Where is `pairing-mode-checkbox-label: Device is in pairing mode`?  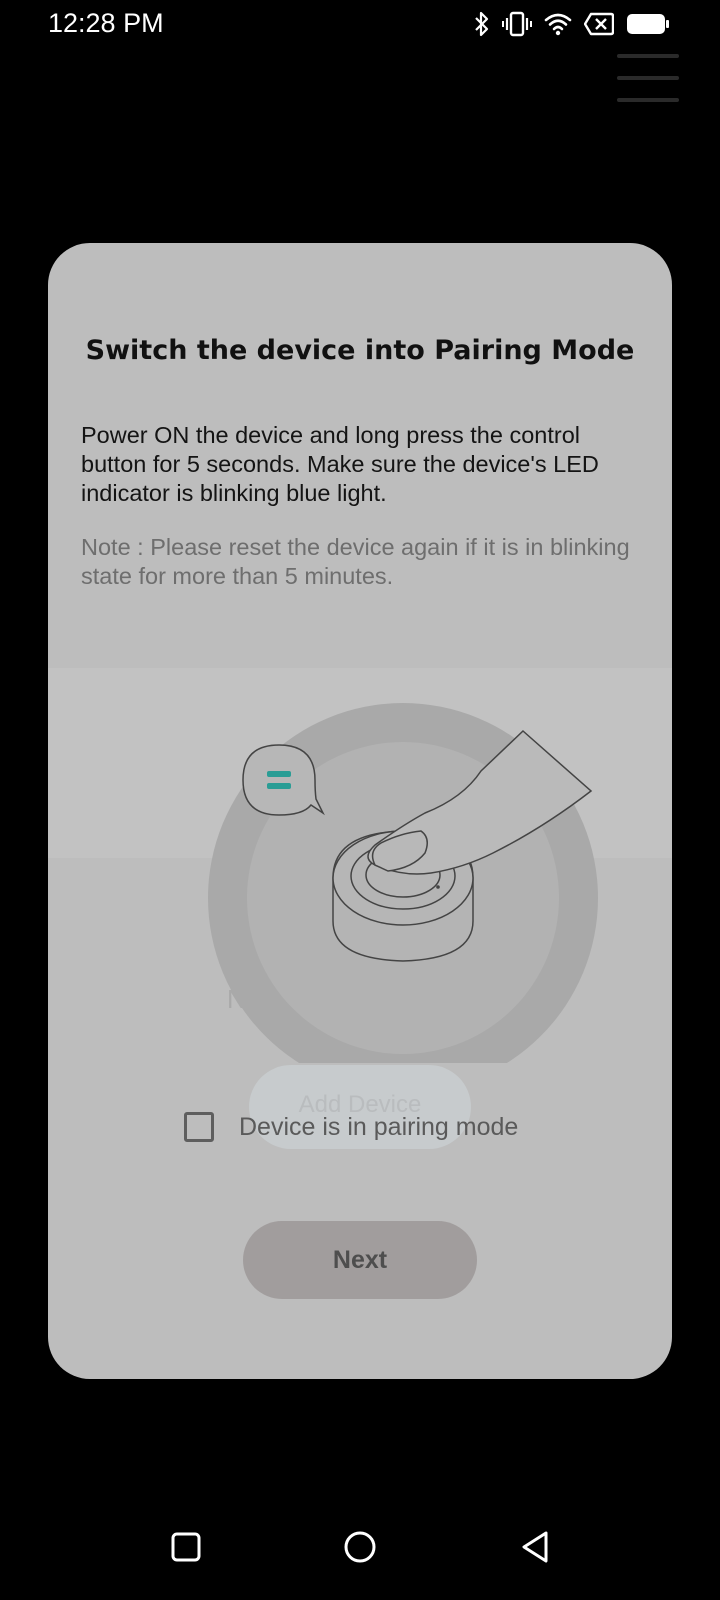 pairing-mode-checkbox-label: Device is in pairing mode is located at coordinates (378, 1127).